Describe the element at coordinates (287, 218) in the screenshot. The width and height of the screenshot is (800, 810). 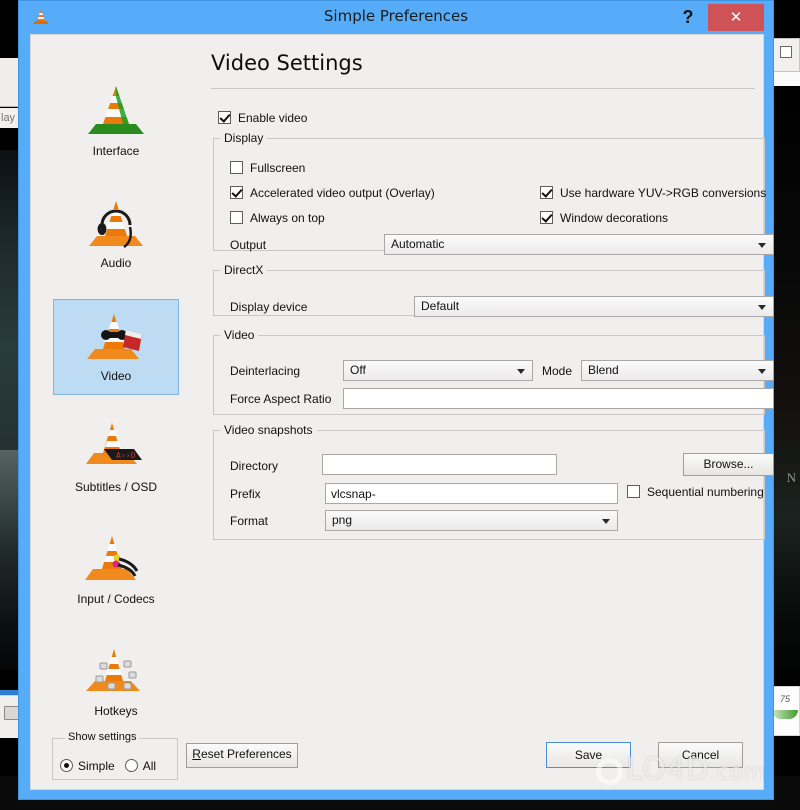
I see `always-on-top-label: Always on top` at that location.